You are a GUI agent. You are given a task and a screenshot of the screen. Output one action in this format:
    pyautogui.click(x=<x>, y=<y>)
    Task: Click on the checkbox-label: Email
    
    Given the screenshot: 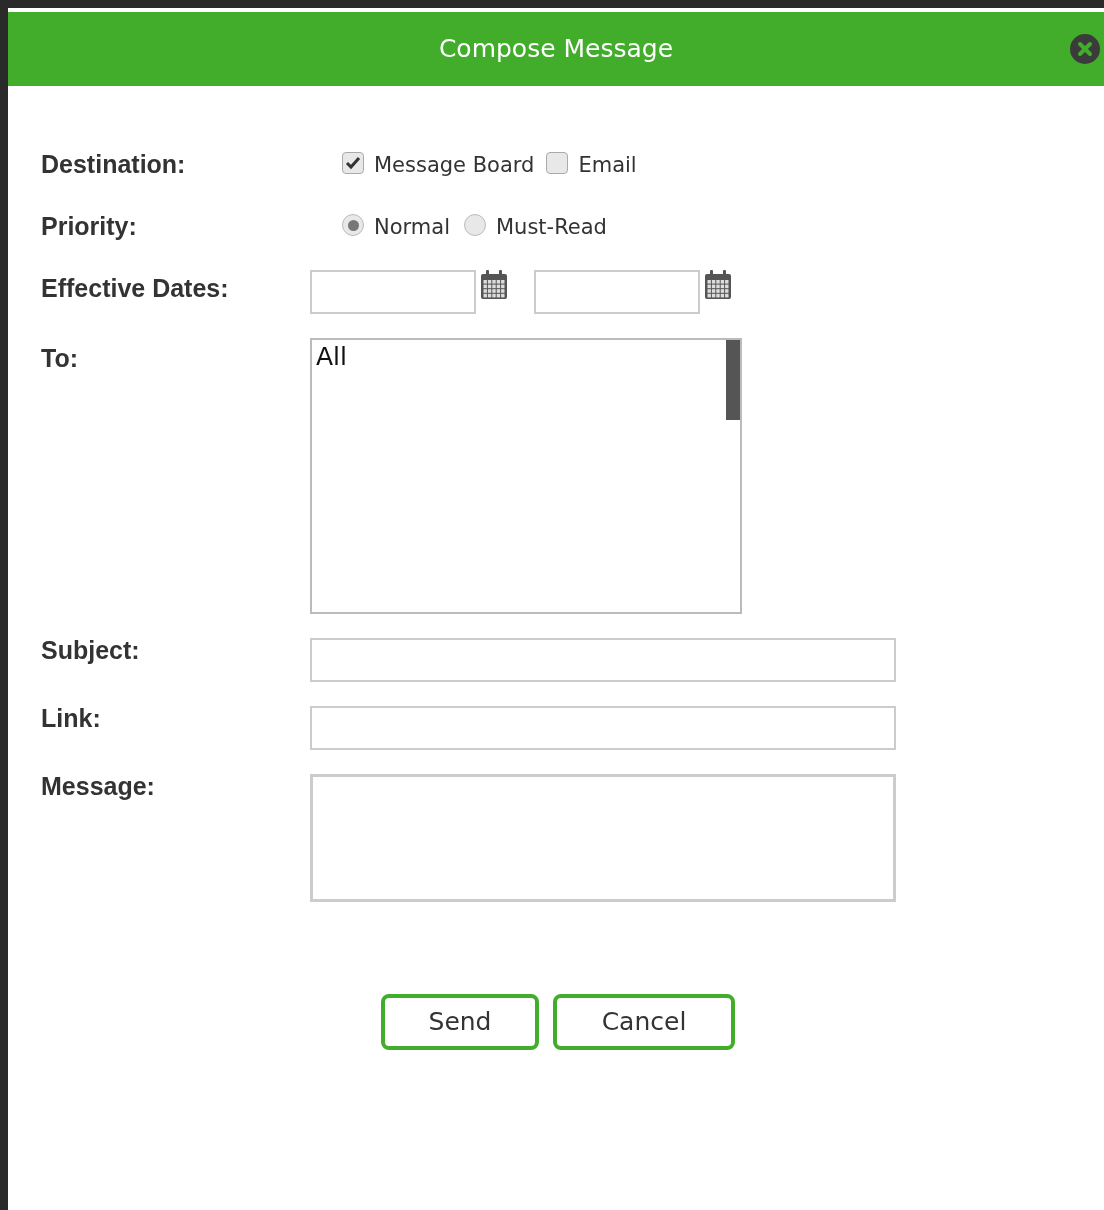 What is the action you would take?
    pyautogui.click(x=607, y=166)
    